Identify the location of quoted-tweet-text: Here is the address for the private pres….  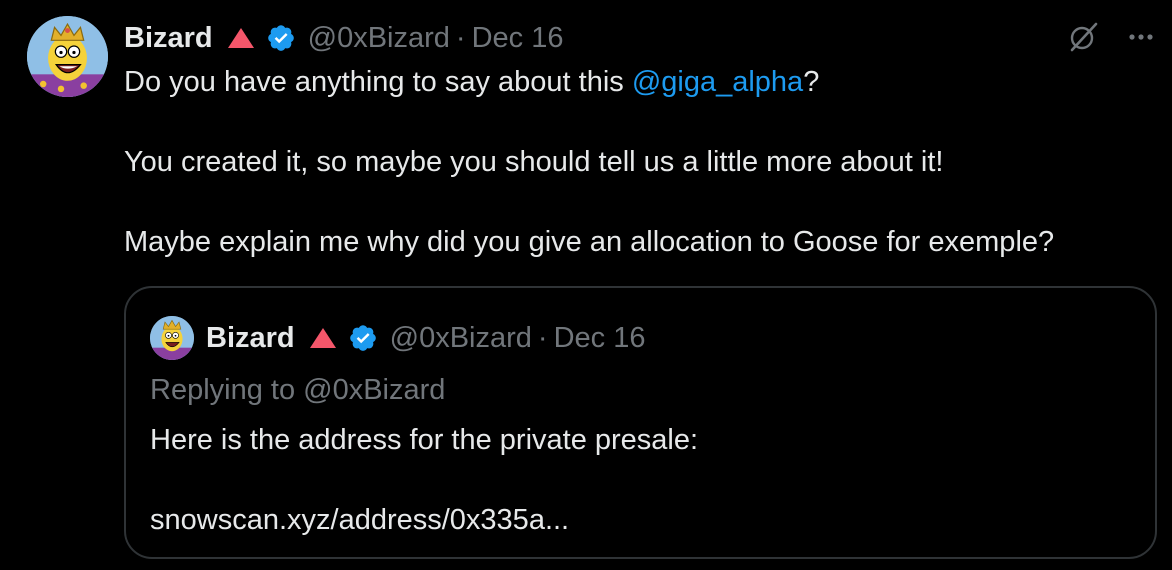
(424, 480).